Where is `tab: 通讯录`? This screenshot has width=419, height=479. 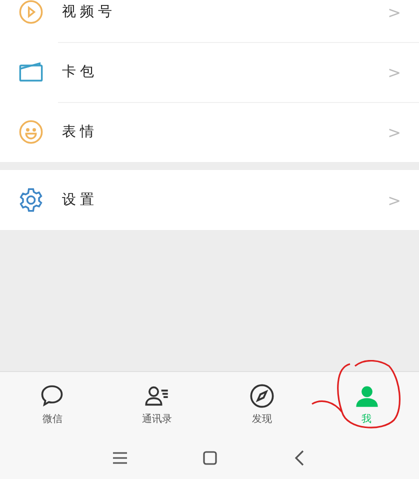
tab: 通讯录 is located at coordinates (157, 404).